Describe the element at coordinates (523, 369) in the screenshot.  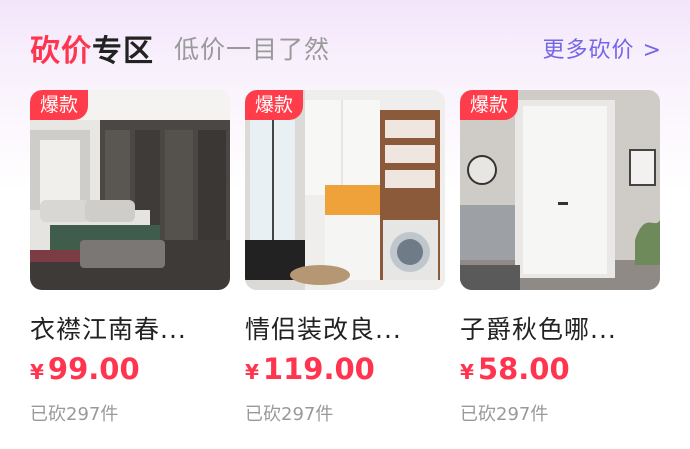
I see `price-value: 58.00` at that location.